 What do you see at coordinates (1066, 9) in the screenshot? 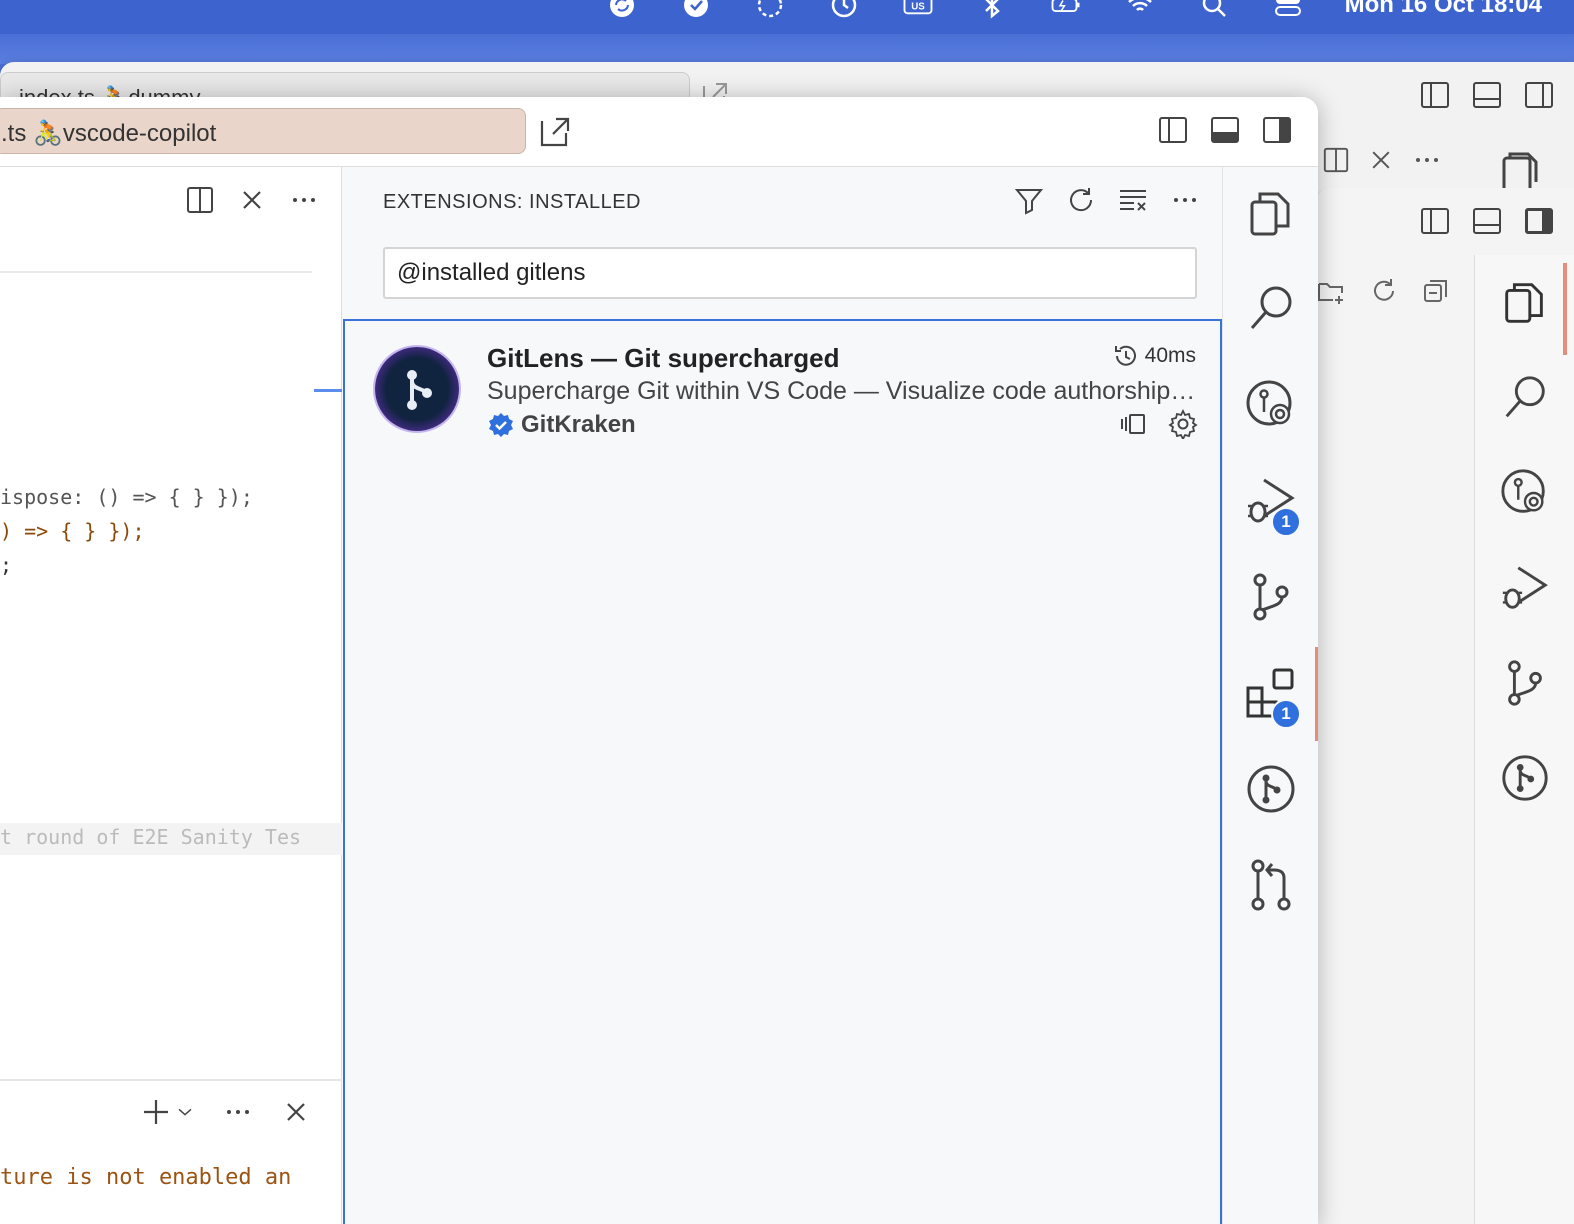
I see `battery-icon` at bounding box center [1066, 9].